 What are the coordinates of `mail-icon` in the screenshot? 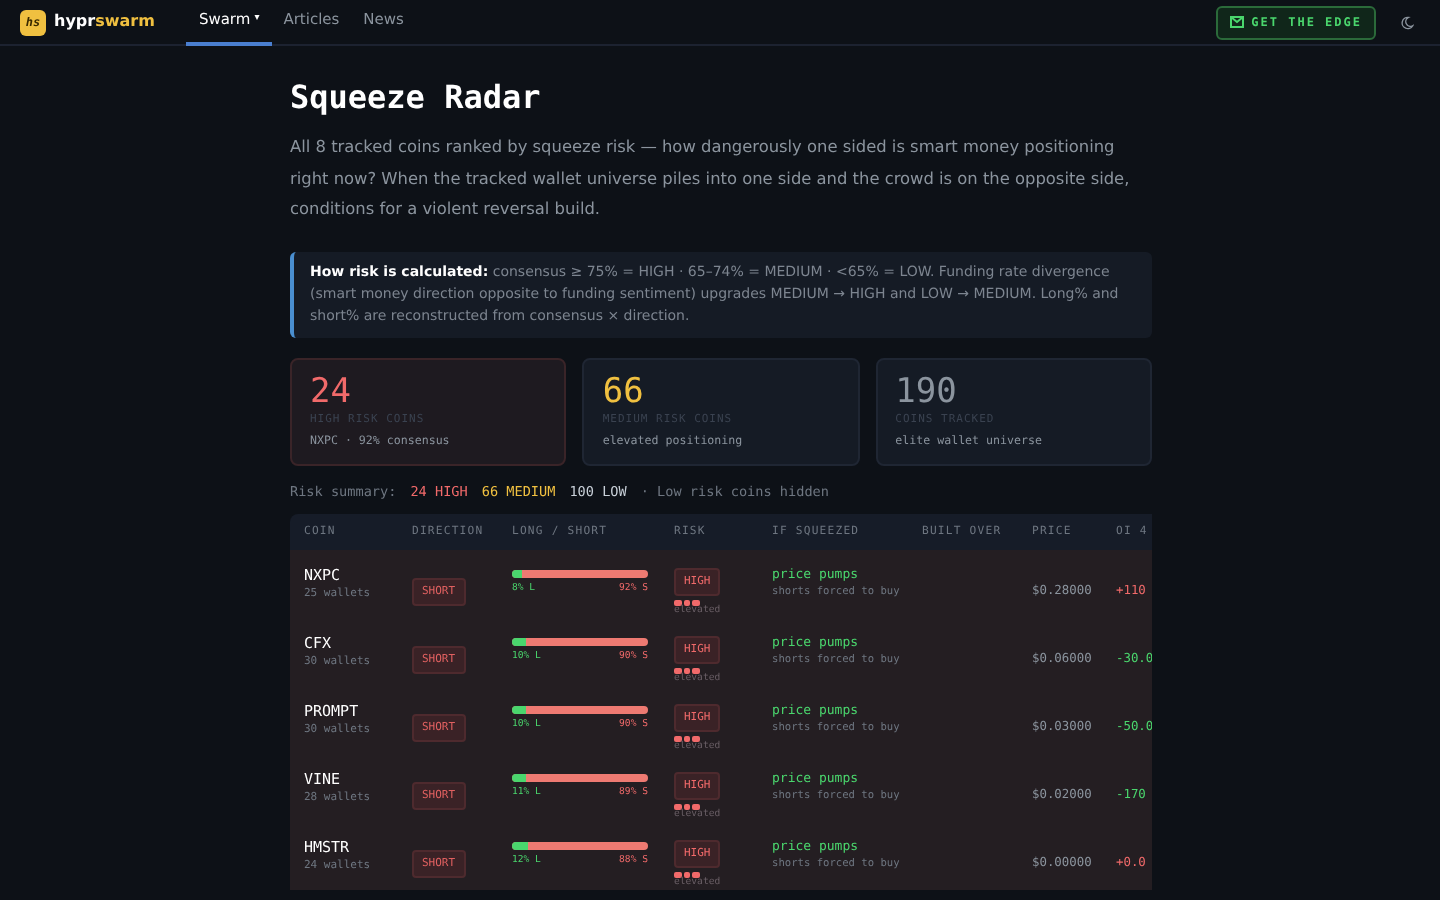 It's located at (1236, 22).